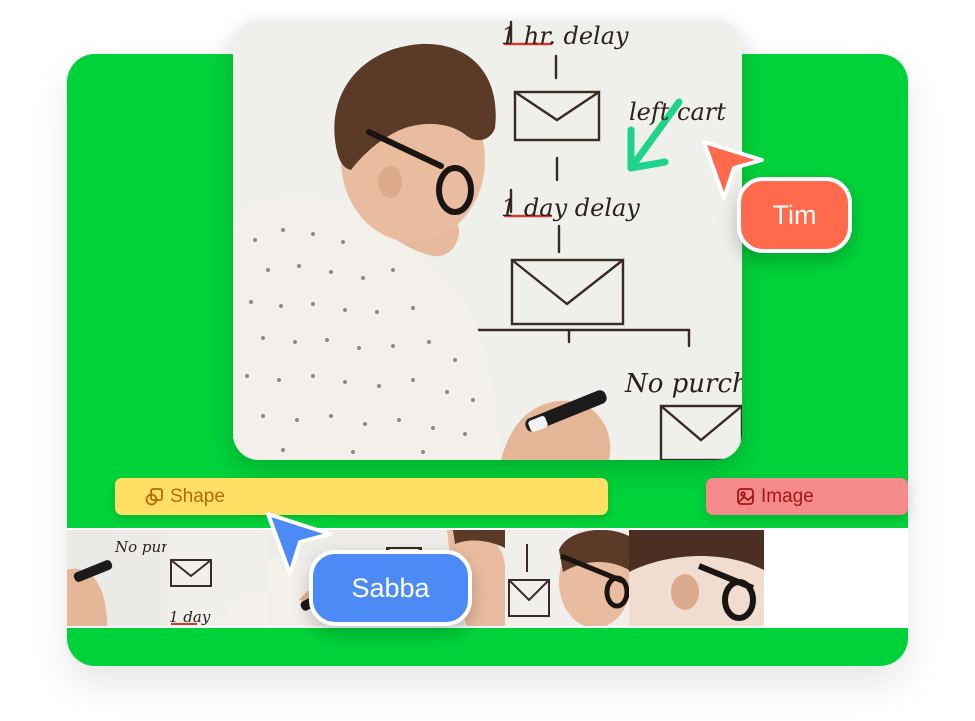 Image resolution: width=975 pixels, height=721 pixels. I want to click on video-filmstrip: No purc 1 day, so click(487, 578).